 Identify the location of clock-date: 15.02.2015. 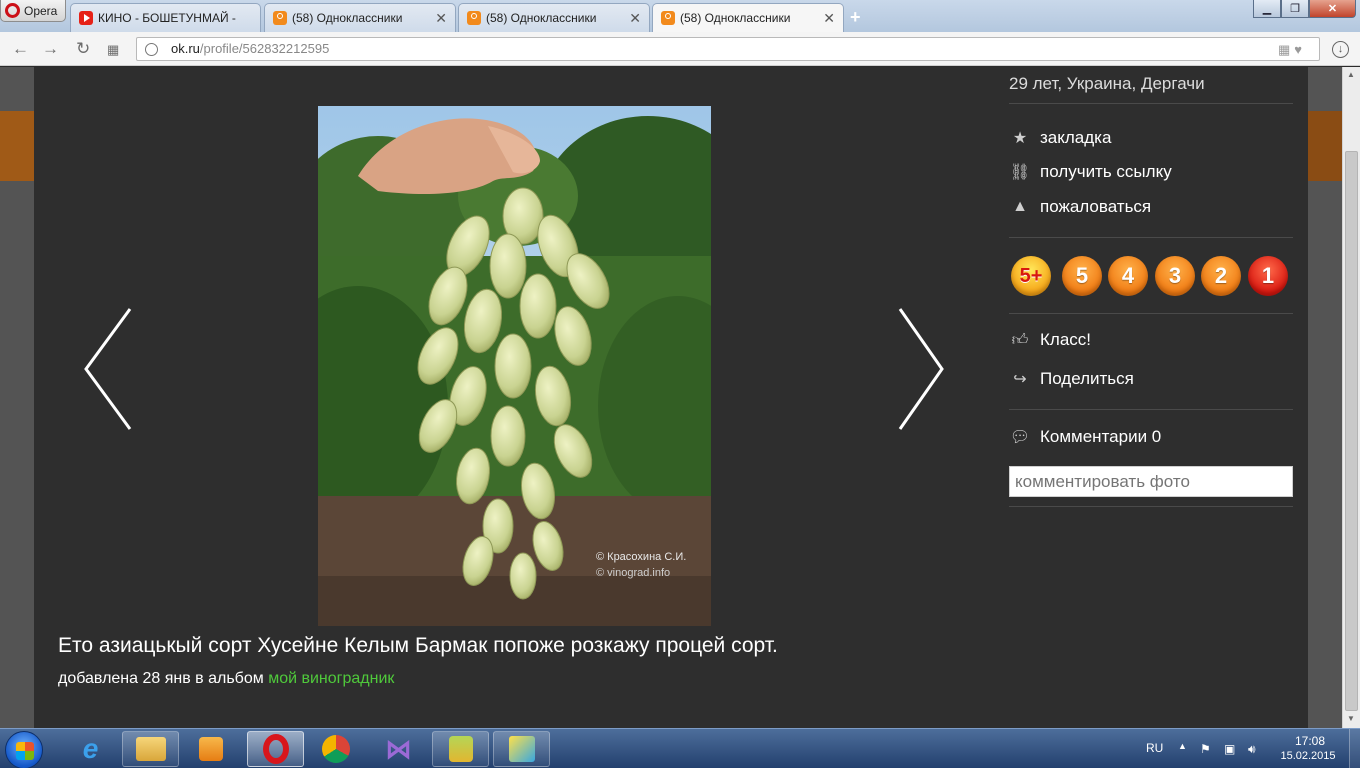
(1308, 756).